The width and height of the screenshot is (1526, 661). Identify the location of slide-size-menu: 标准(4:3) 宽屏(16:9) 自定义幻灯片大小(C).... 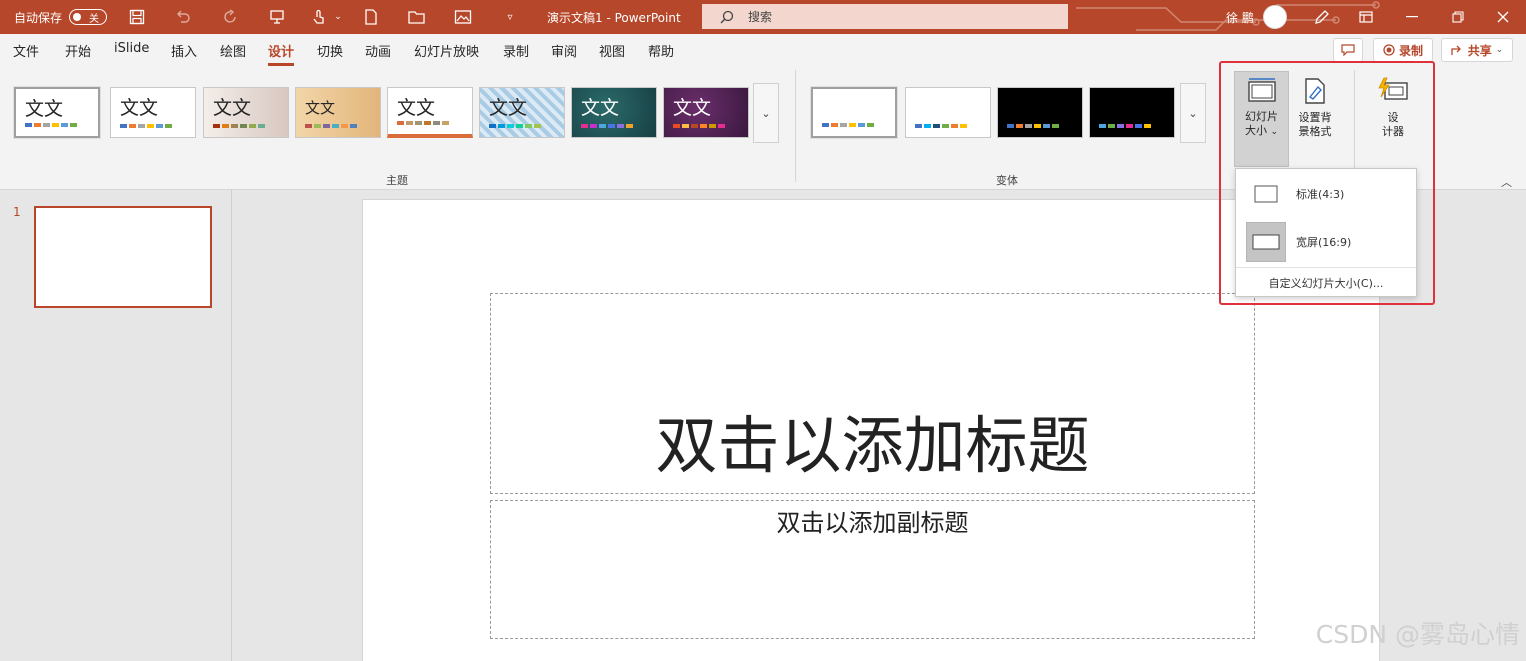
(1326, 232).